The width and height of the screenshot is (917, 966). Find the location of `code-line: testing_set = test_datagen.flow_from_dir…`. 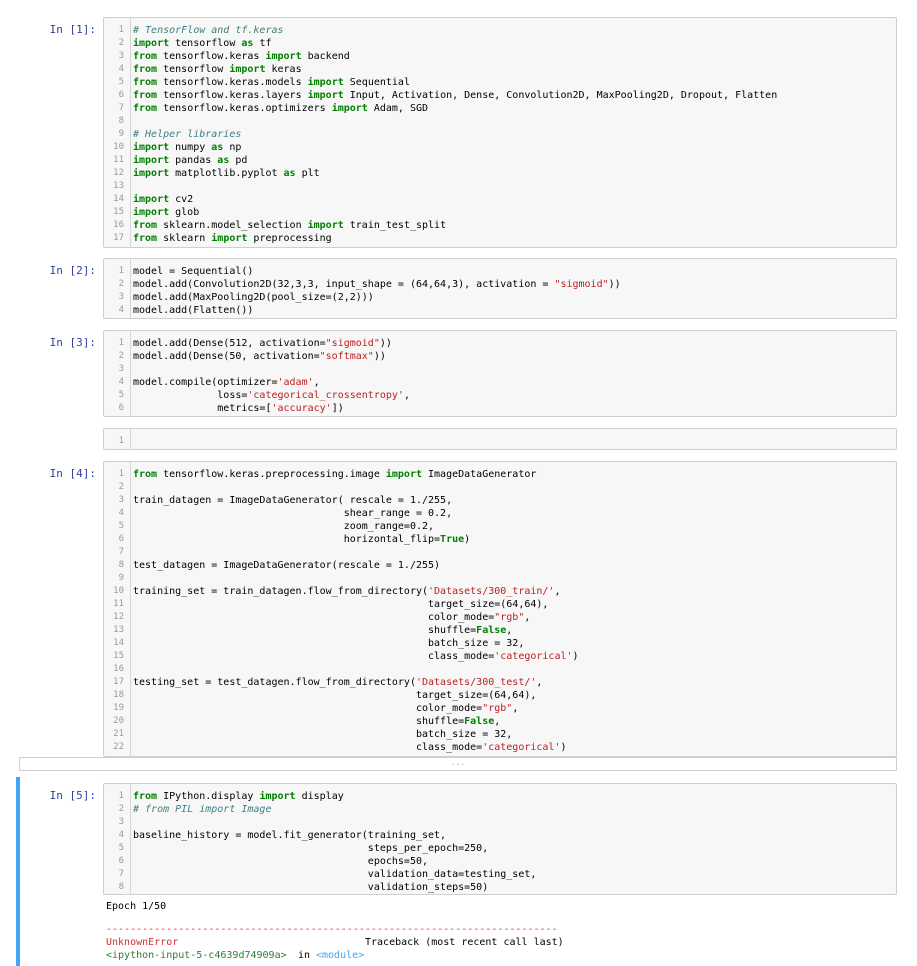

code-line: testing_set = test_datagen.flow_from_dir… is located at coordinates (338, 682).